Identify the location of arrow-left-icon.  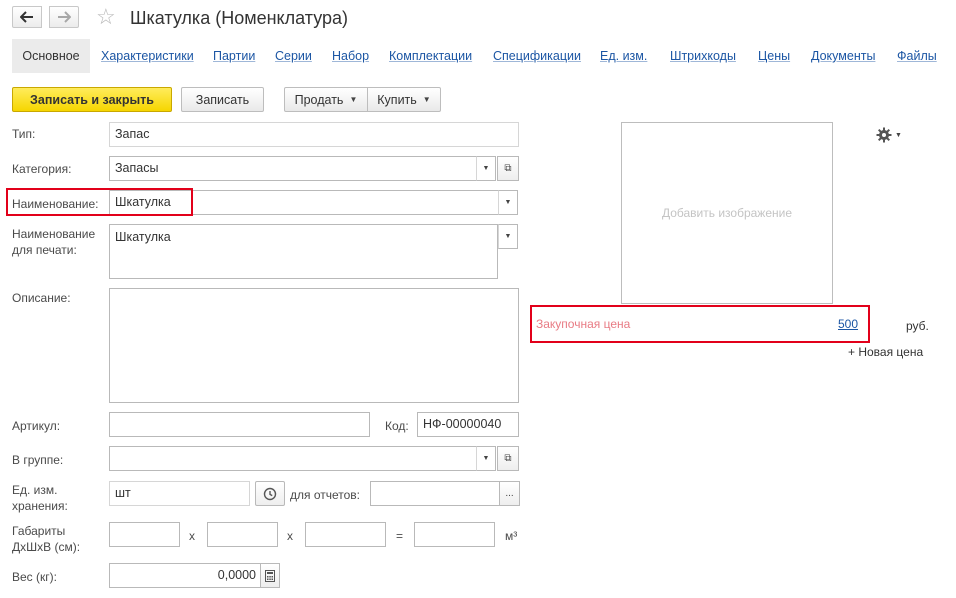
(26, 17).